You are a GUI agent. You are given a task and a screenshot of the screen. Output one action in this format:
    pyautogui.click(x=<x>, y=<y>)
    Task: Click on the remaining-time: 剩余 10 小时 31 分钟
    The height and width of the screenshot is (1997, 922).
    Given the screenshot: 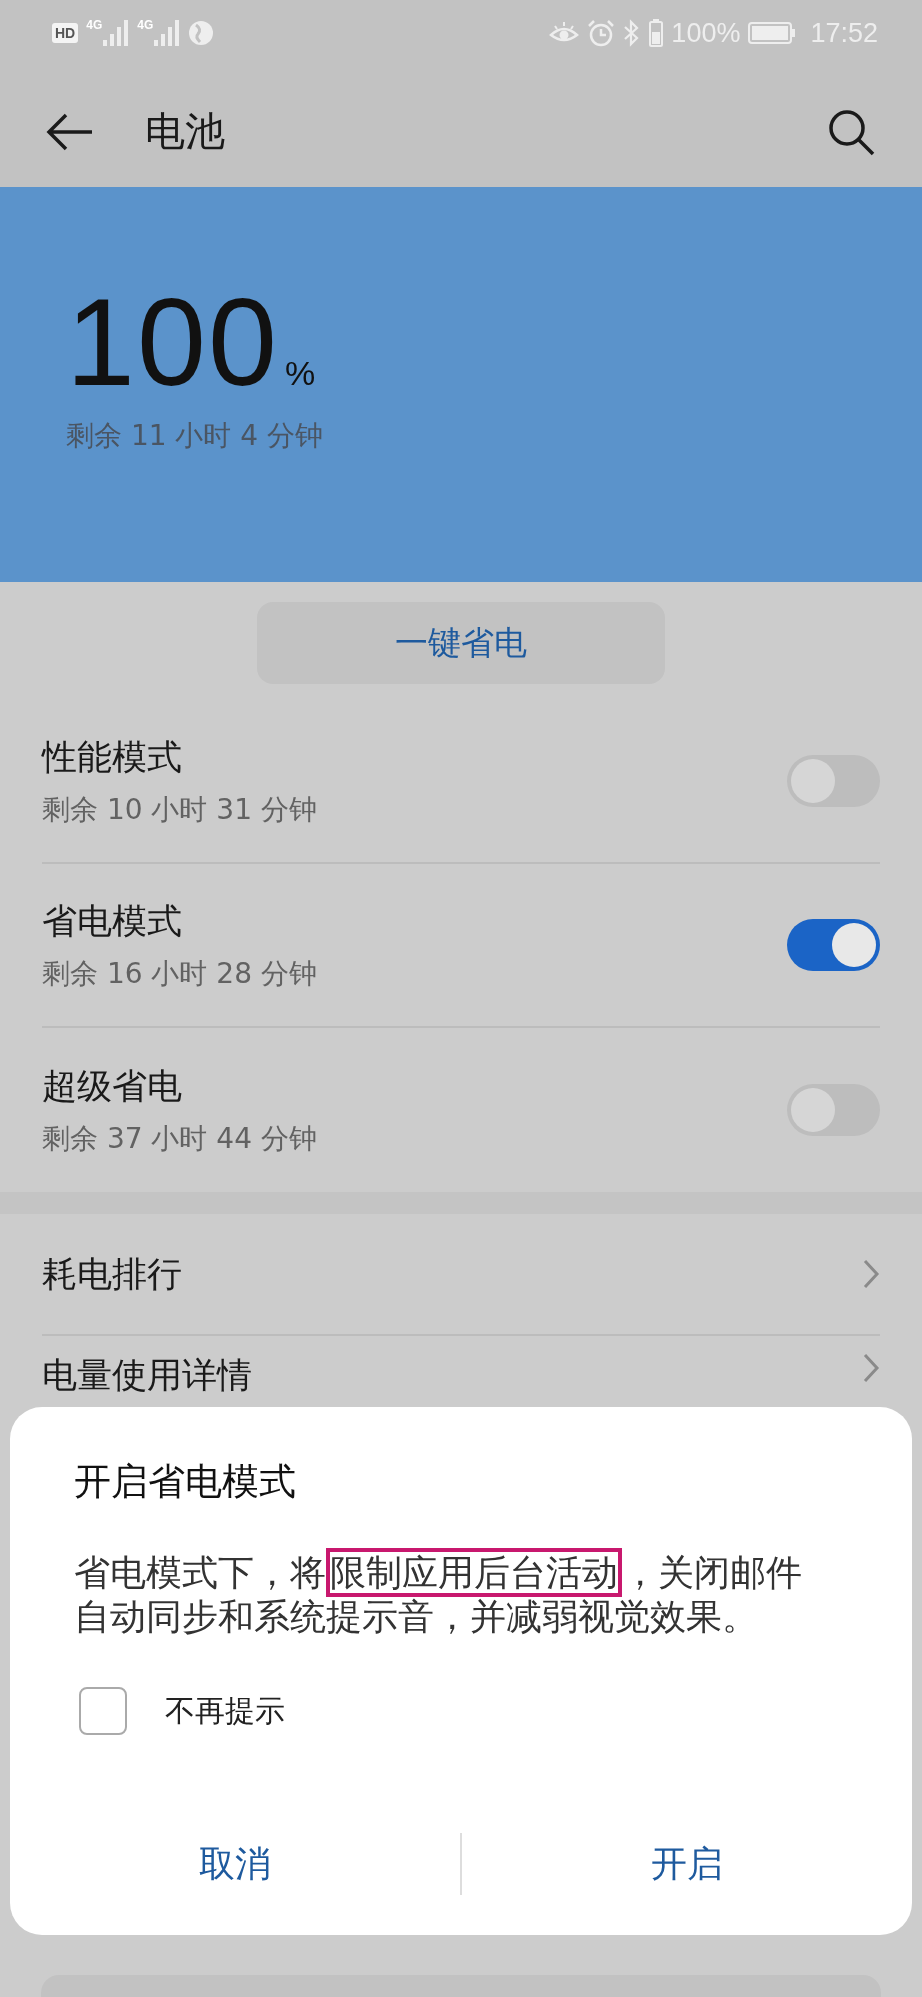 What is the action you would take?
    pyautogui.click(x=179, y=809)
    